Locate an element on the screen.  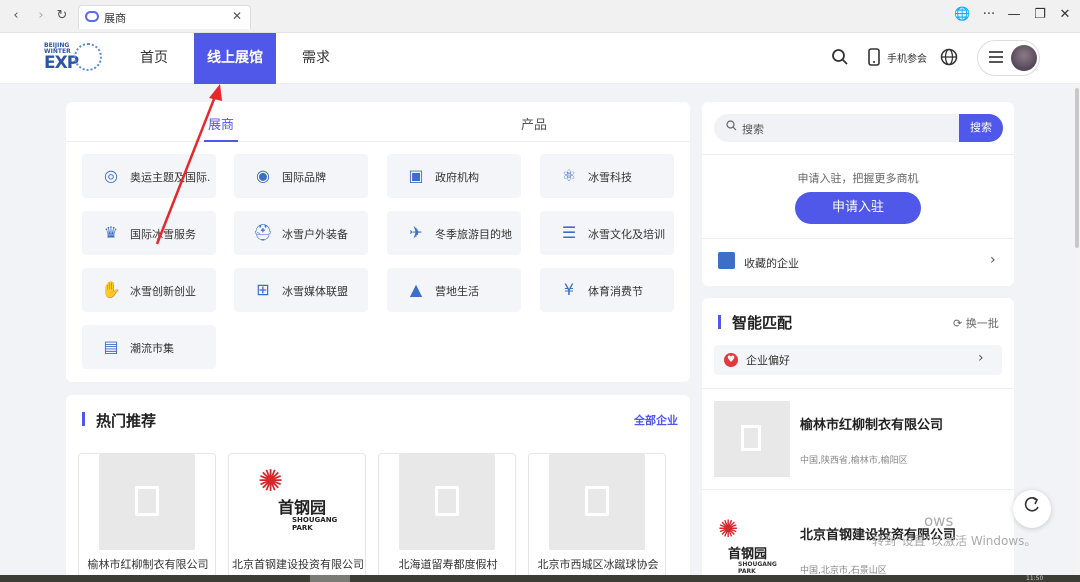
apply-button: 申请入驻 is located at coordinates (858, 208).